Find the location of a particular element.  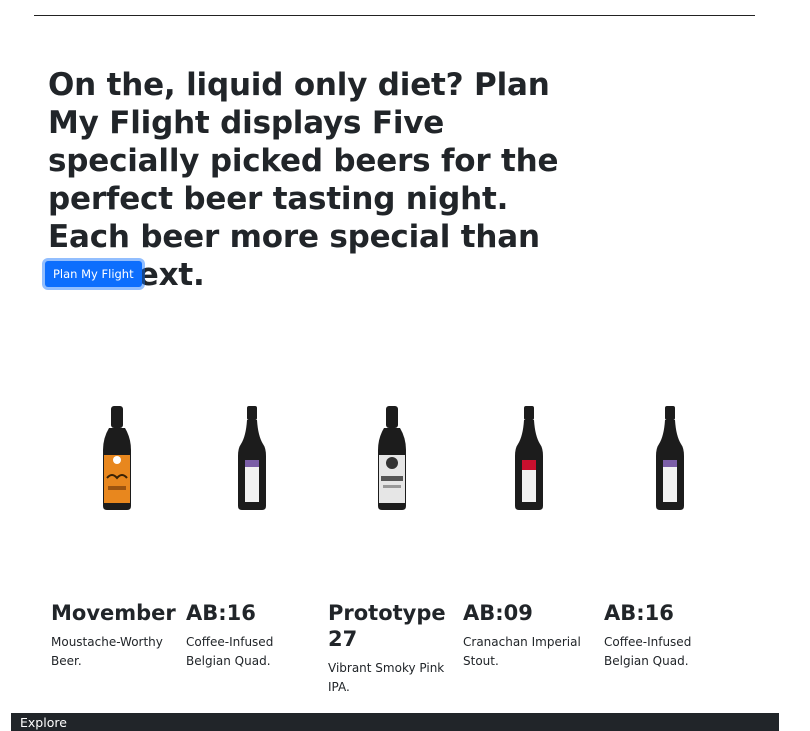

beer-description: Cranachan Imperial Stout. is located at coordinates (522, 651).